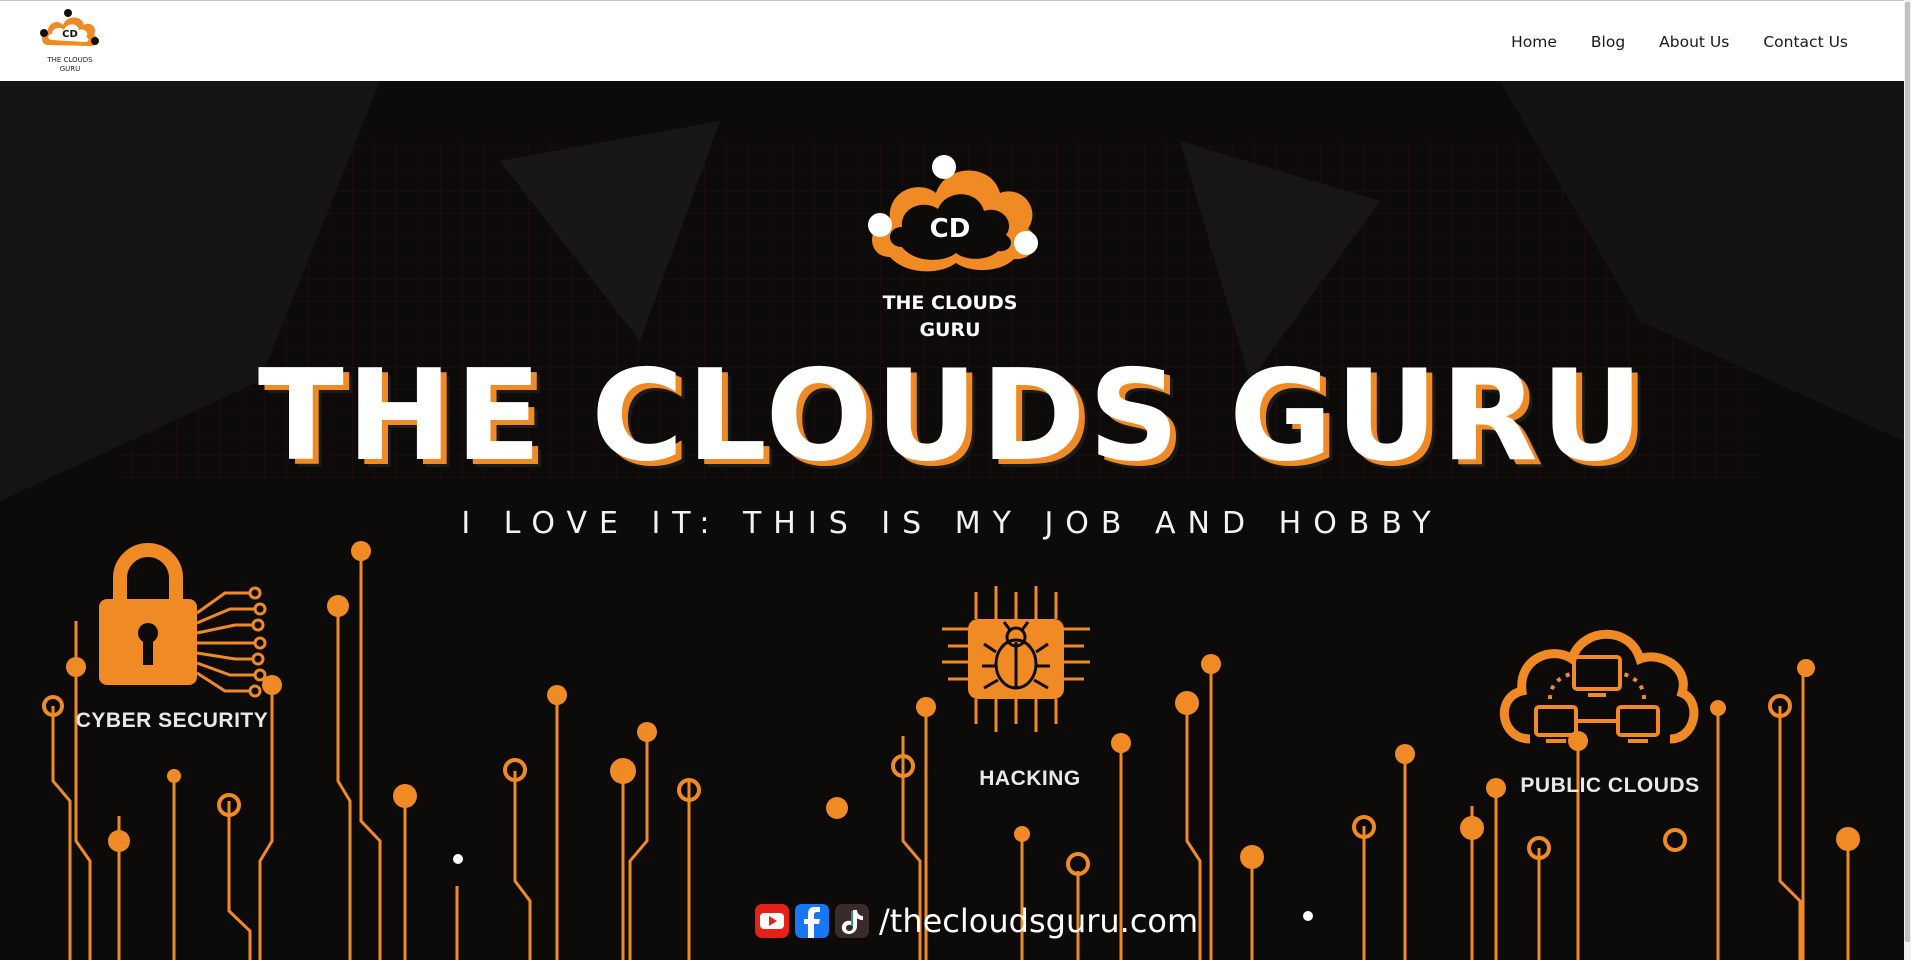 This screenshot has height=960, width=1911. What do you see at coordinates (950, 330) in the screenshot?
I see `hero-logo-text-line2: GURU` at bounding box center [950, 330].